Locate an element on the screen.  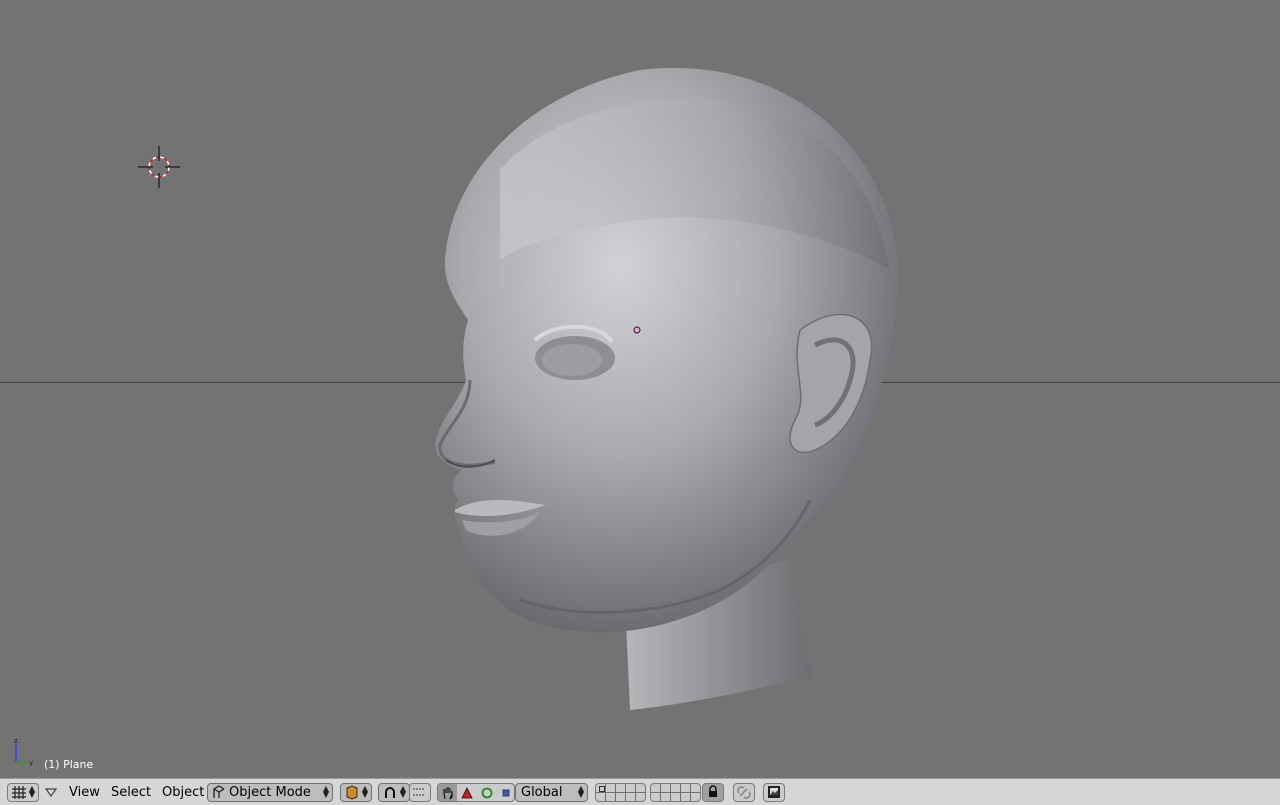
scale-toggle is located at coordinates (505, 792).